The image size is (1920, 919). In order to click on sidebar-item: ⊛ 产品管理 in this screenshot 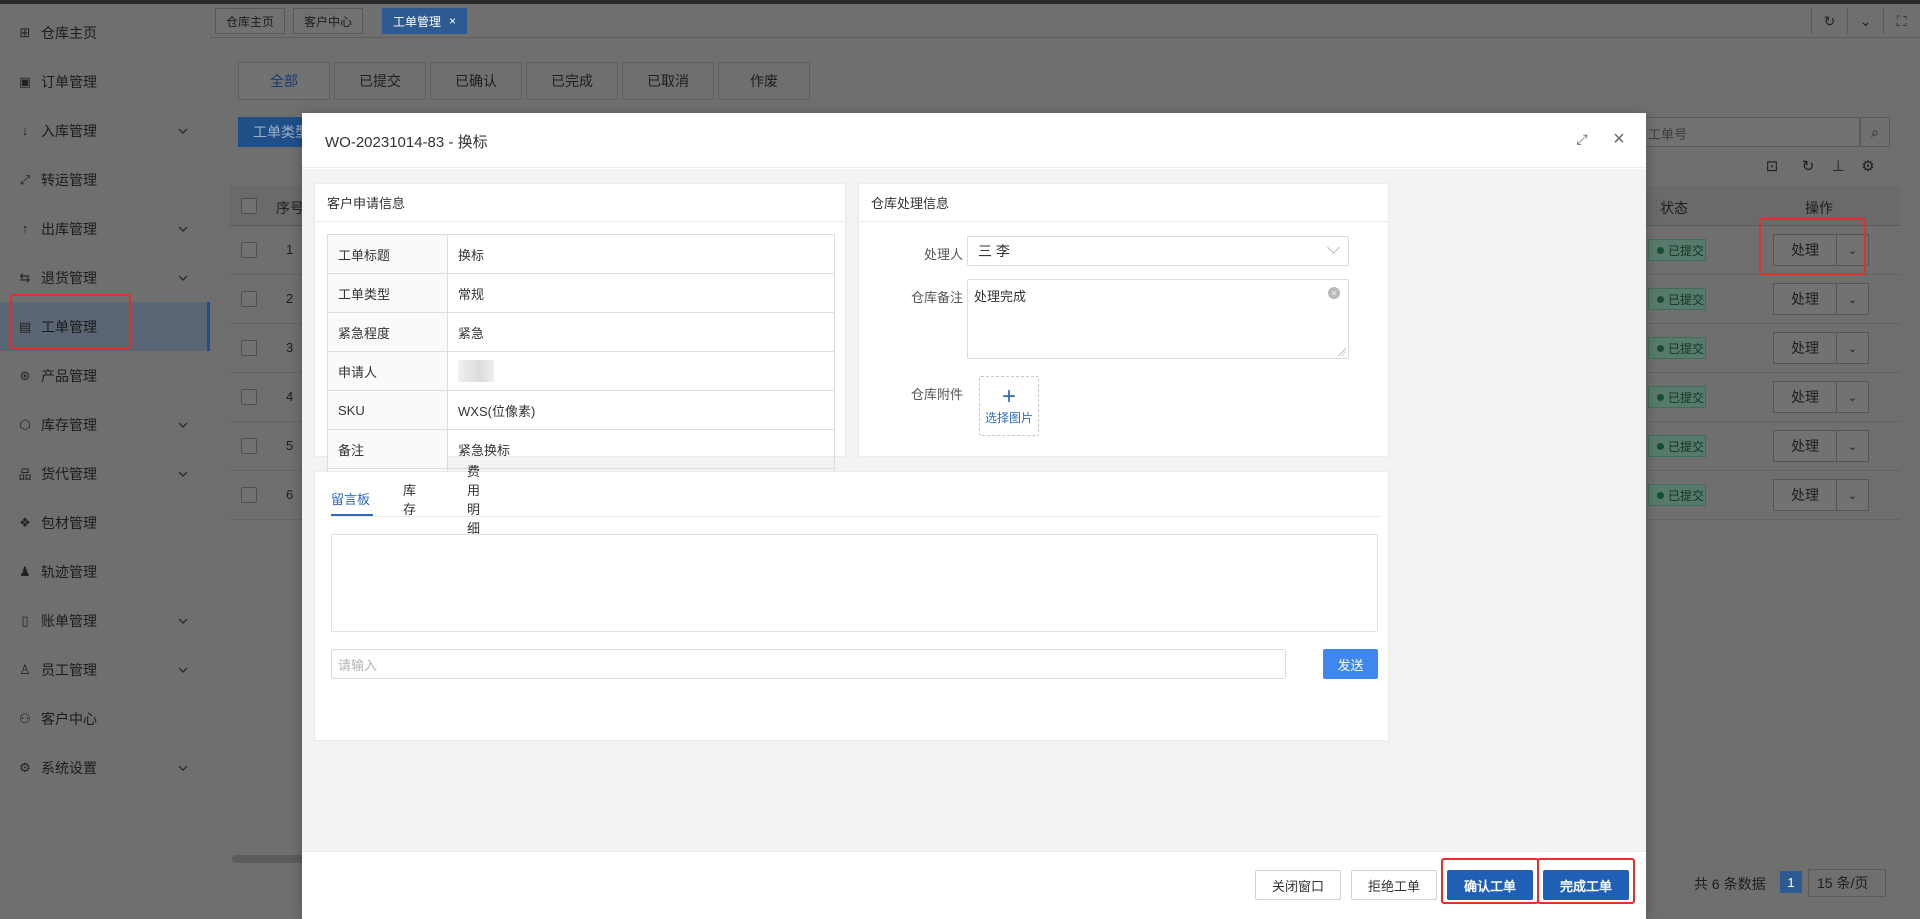, I will do `click(105, 375)`.